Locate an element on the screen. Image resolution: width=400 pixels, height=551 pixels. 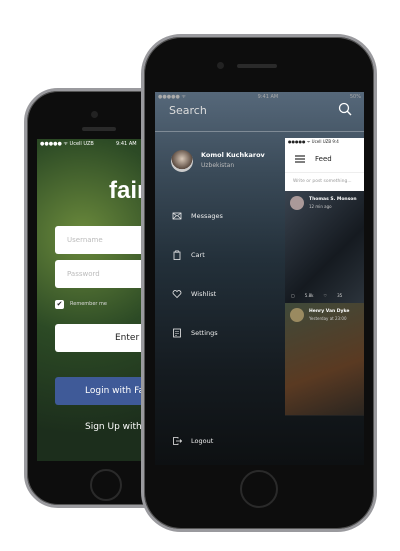
battery: 50% is located at coordinates (355, 97).